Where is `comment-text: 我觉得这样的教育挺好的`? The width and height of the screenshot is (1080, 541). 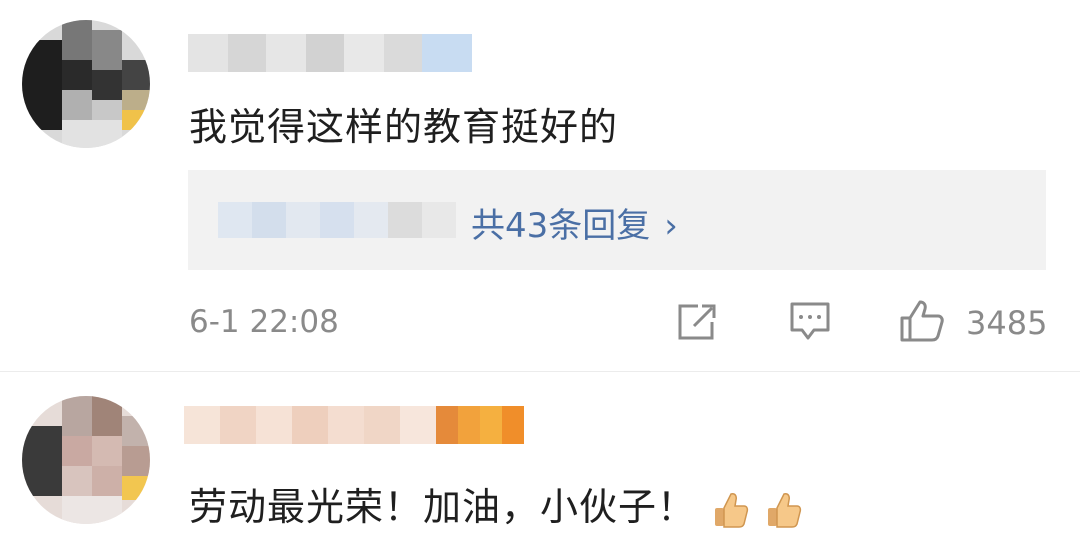
comment-text: 我觉得这样的教育挺好的 is located at coordinates (404, 127).